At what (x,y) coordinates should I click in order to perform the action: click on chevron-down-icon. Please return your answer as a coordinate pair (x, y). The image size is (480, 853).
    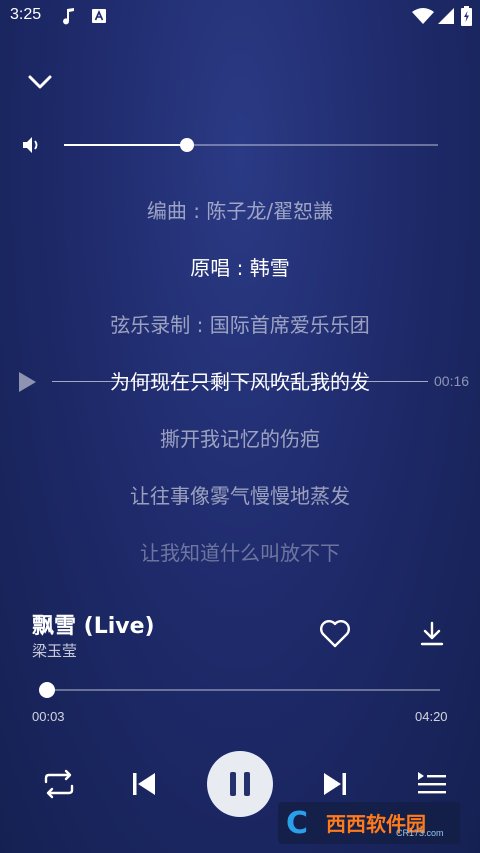
    Looking at the image, I should click on (40, 82).